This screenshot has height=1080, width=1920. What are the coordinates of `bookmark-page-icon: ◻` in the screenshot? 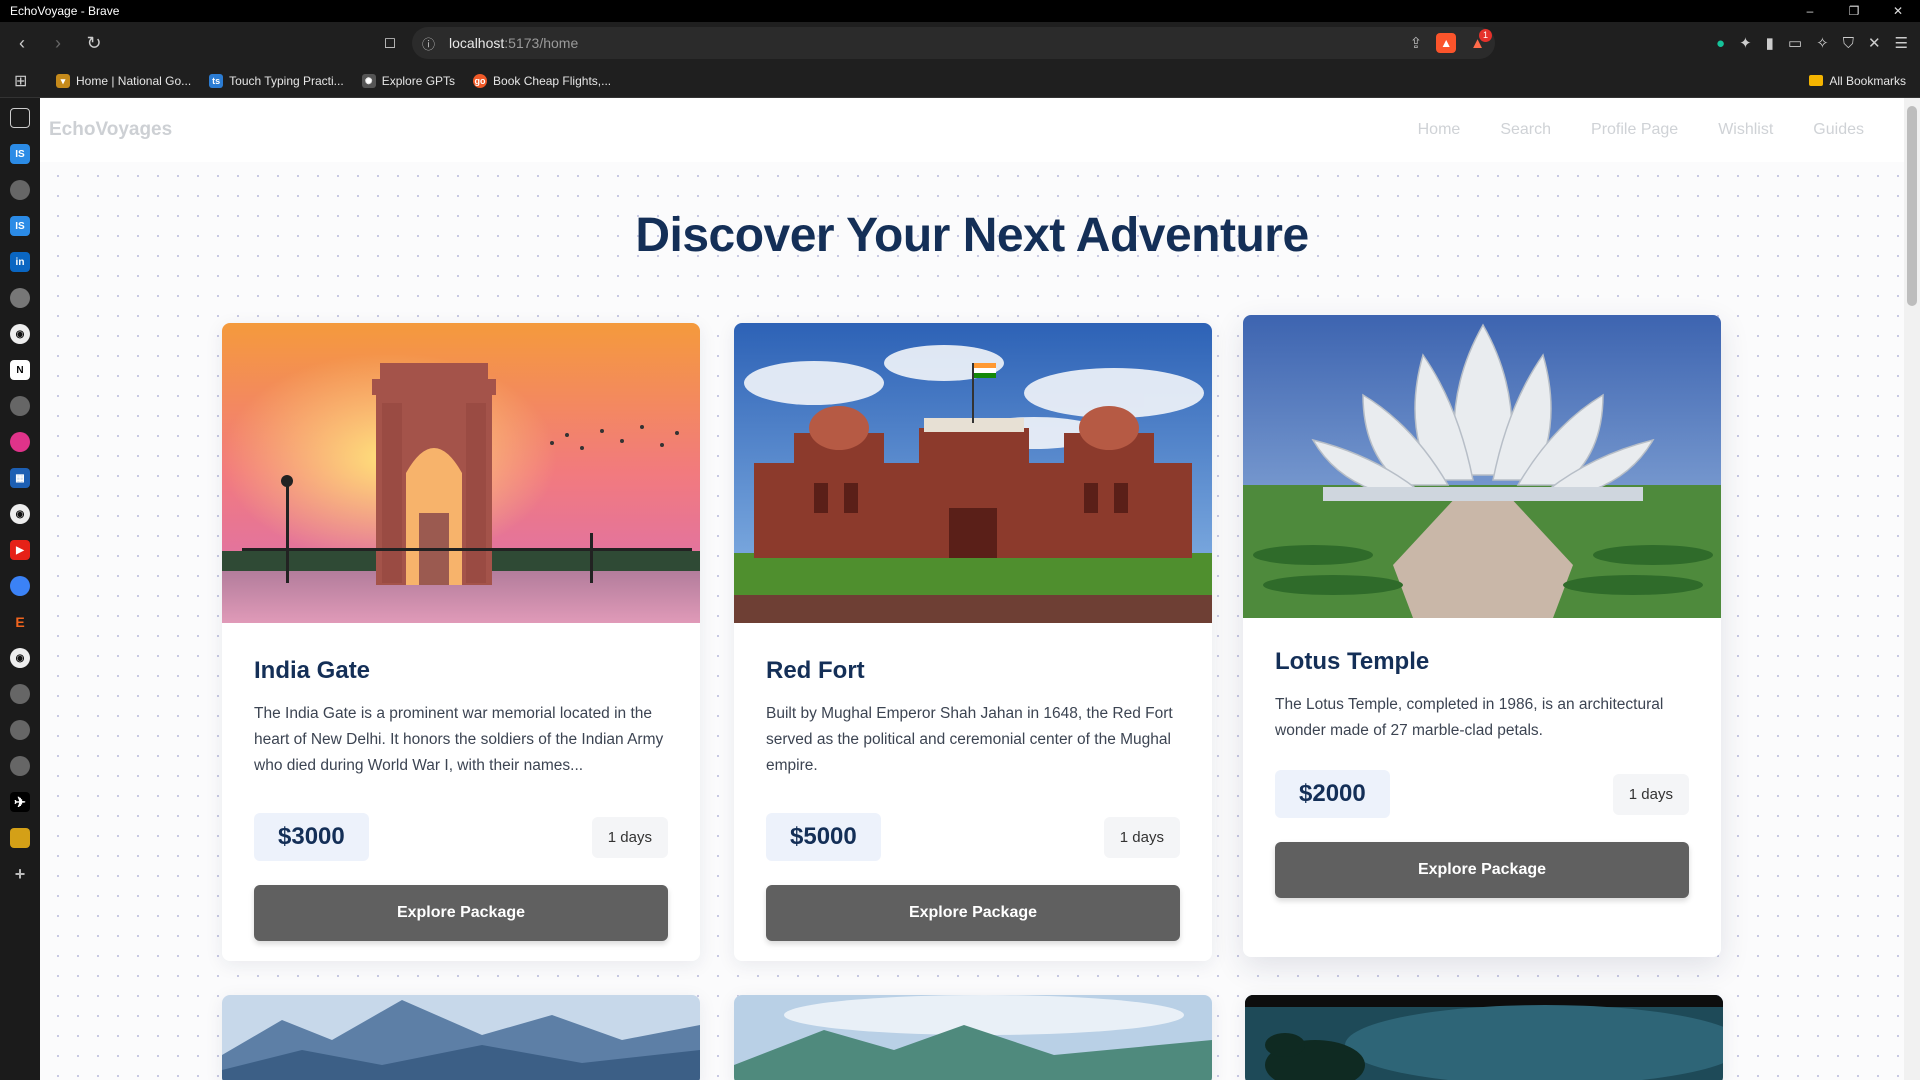 It's located at (390, 43).